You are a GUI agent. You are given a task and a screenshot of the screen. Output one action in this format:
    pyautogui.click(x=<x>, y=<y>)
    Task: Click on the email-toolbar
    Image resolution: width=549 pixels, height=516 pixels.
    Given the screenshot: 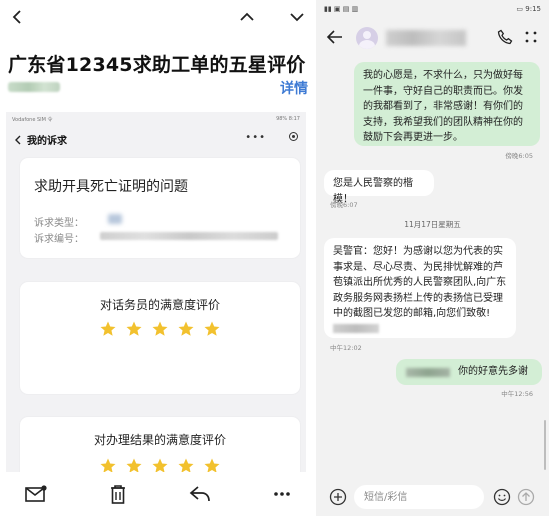 What is the action you would take?
    pyautogui.click(x=156, y=494)
    